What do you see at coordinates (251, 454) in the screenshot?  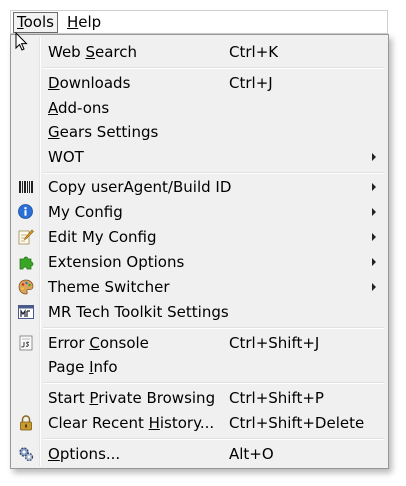 I see `options-shortcut: Alt+O` at bounding box center [251, 454].